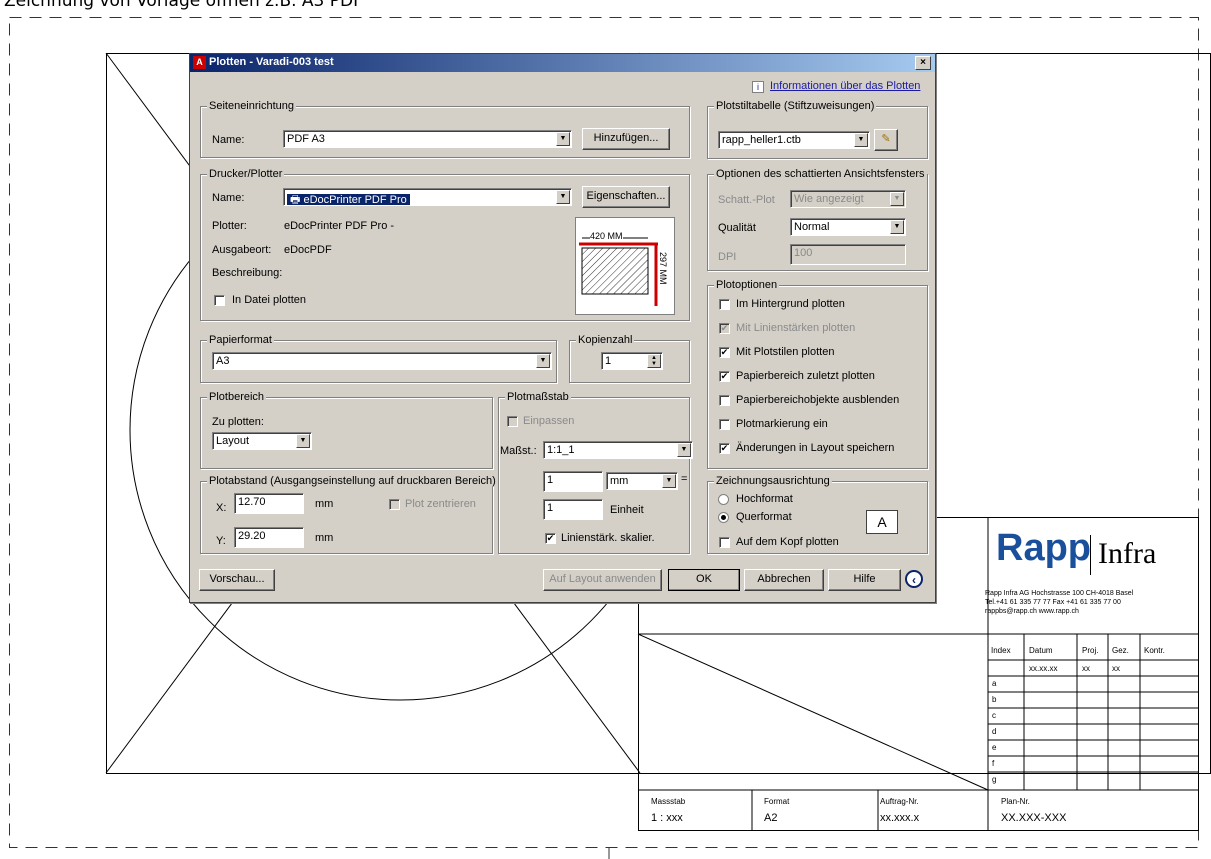 The height and width of the screenshot is (859, 1211). Describe the element at coordinates (723, 517) in the screenshot. I see `landscape-radio` at that location.